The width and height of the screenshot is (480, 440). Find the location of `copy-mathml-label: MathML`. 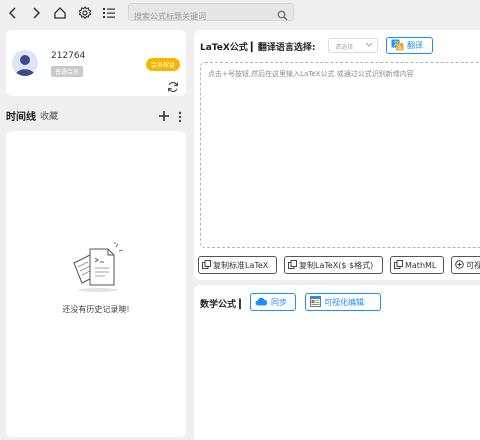

copy-mathml-label: MathML is located at coordinates (421, 265).